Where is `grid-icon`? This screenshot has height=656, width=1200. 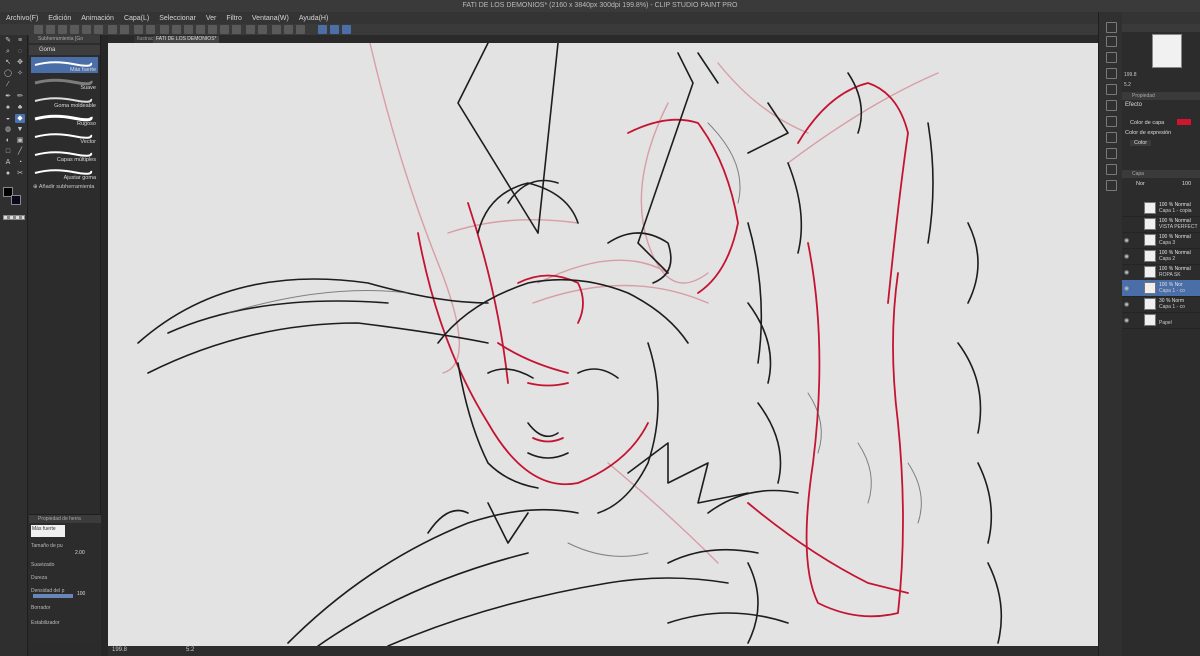 grid-icon is located at coordinates (300, 29).